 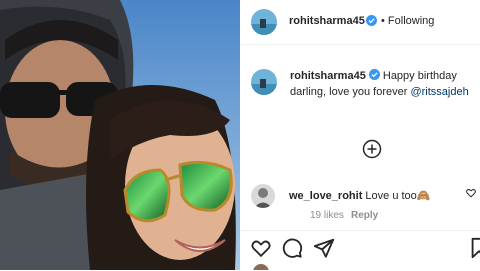 I want to click on comment-body: we_love_rohit Love u too🙈, so click(x=360, y=195).